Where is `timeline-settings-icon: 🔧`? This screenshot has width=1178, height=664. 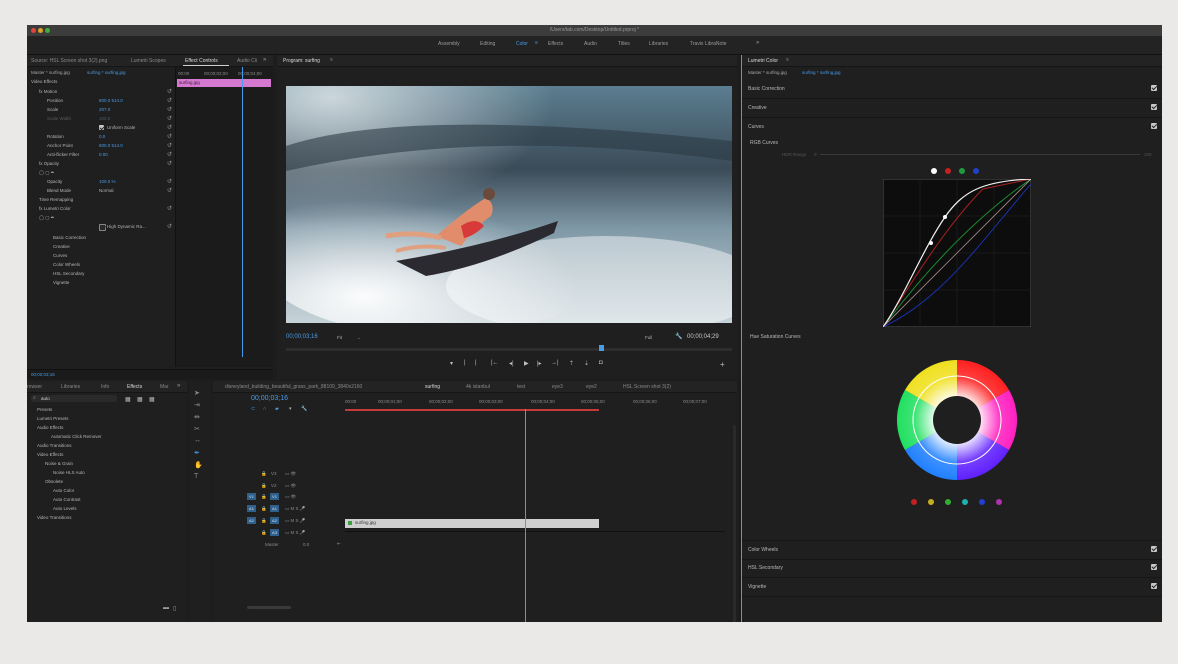 timeline-settings-icon: 🔧 is located at coordinates (304, 409).